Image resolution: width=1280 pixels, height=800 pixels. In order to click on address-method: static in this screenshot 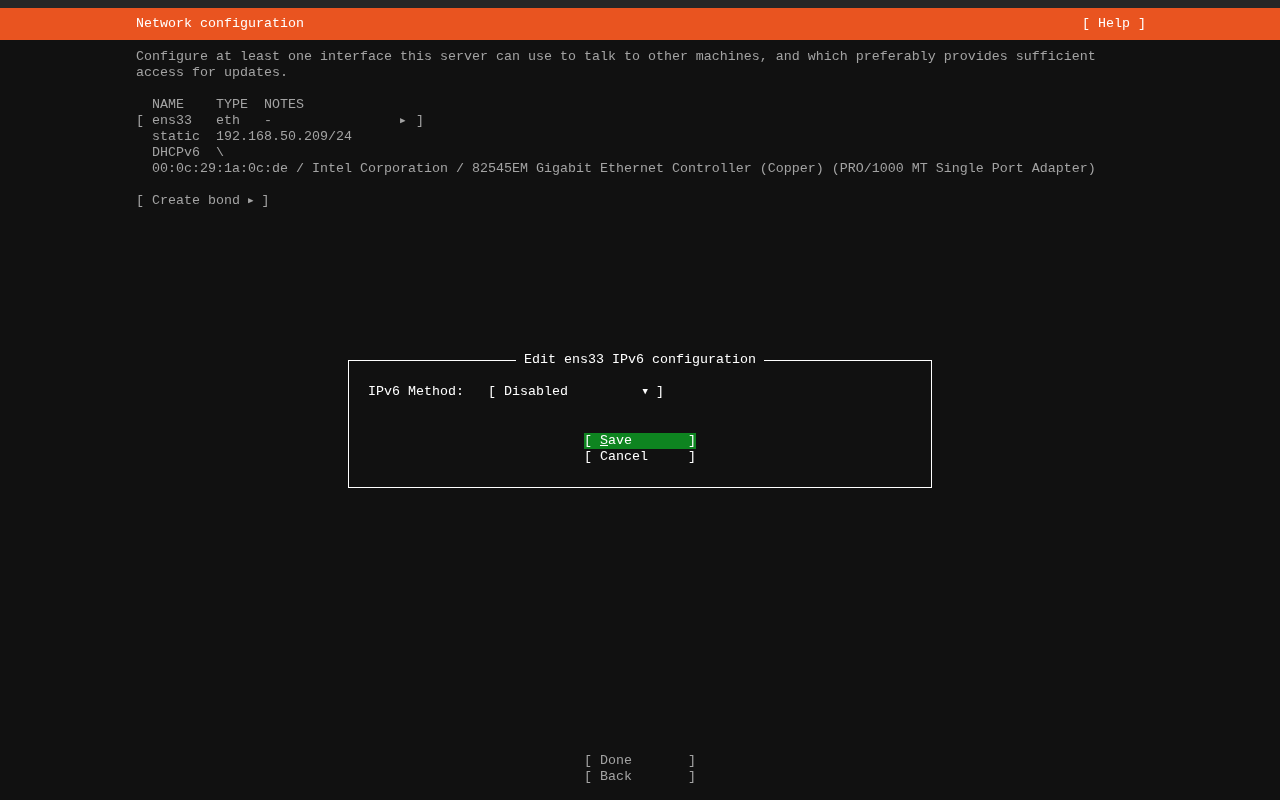, I will do `click(176, 137)`.